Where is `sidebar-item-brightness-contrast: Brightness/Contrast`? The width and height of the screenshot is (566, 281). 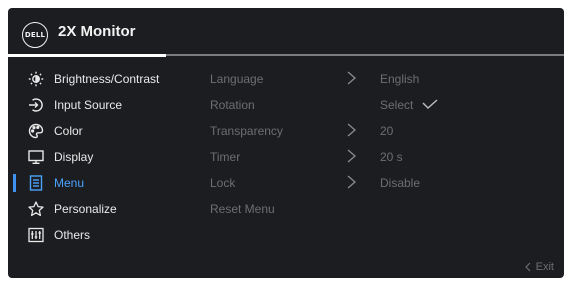 sidebar-item-brightness-contrast: Brightness/Contrast is located at coordinates (98, 79).